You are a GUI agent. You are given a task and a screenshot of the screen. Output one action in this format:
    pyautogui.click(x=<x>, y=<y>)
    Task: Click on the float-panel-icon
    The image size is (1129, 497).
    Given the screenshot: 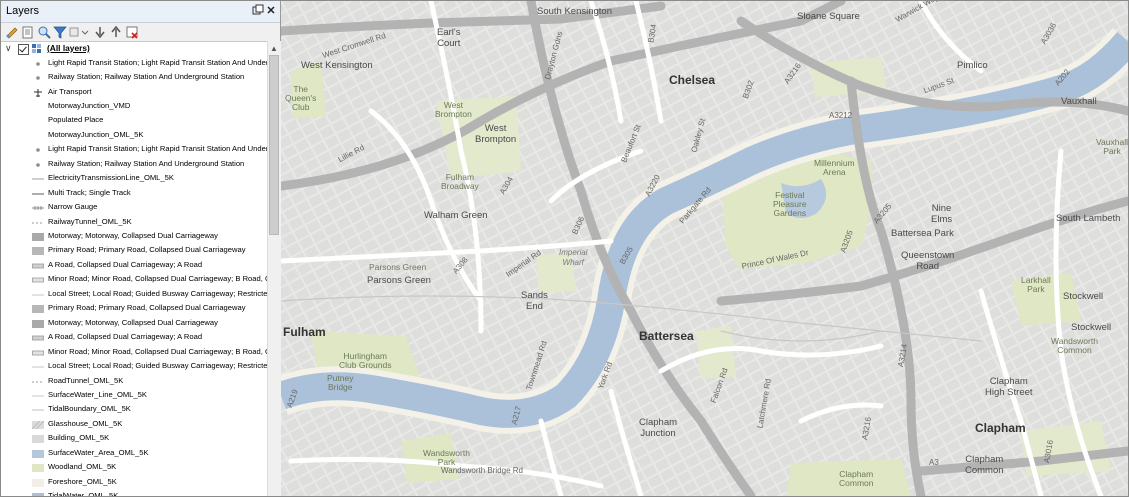 What is the action you would take?
    pyautogui.click(x=258, y=11)
    